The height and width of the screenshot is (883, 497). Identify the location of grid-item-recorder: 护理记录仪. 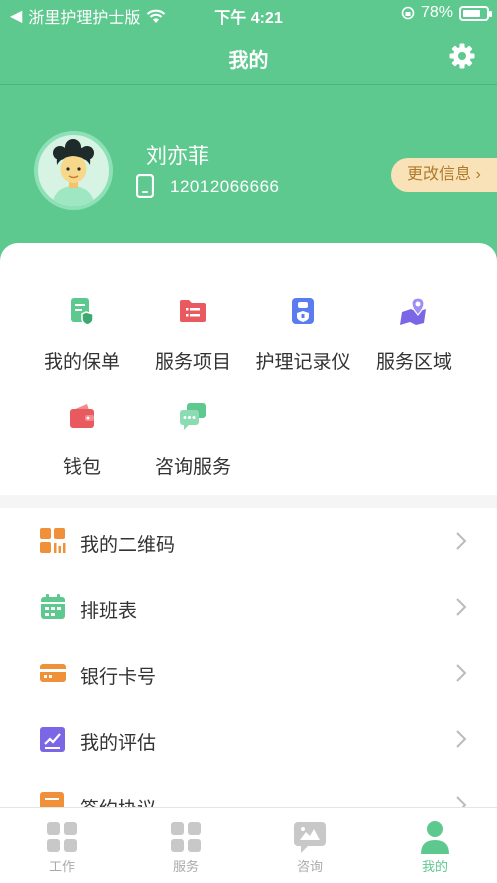
(303, 335).